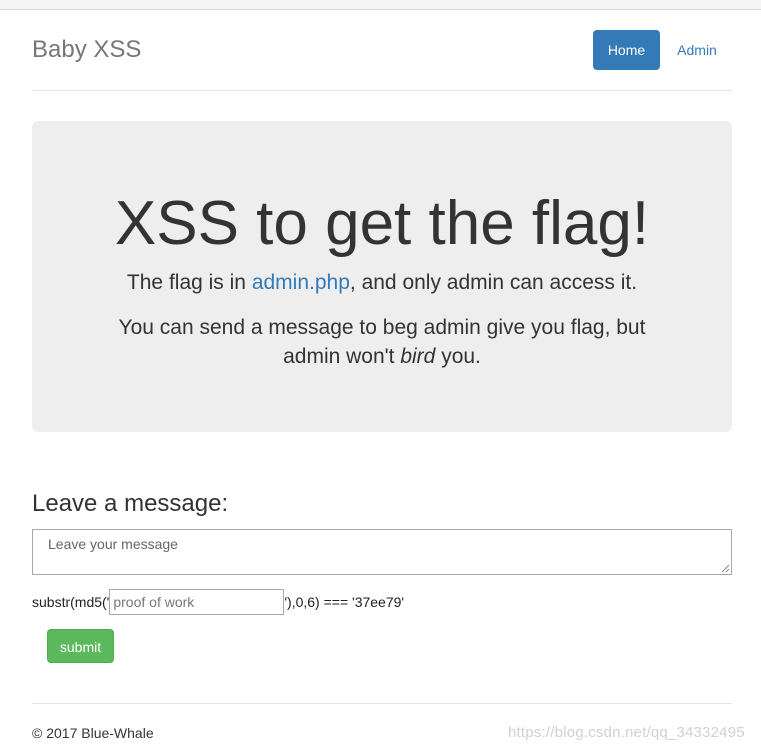 This screenshot has height=751, width=761. Describe the element at coordinates (418, 356) in the screenshot. I see `lead2-emphasis: bird` at that location.